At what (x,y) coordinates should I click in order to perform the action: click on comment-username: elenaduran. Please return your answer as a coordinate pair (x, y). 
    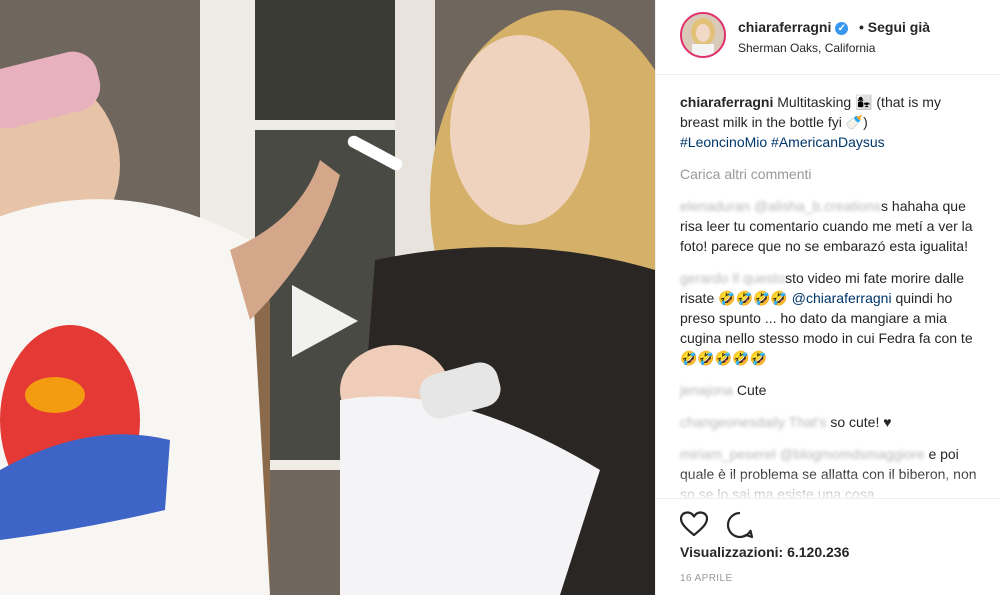
    Looking at the image, I should click on (715, 206).